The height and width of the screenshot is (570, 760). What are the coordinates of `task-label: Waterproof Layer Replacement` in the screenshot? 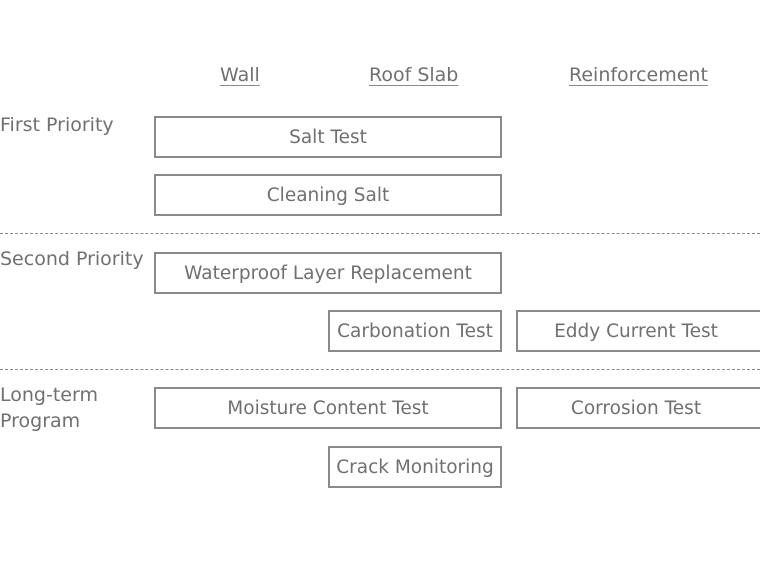 It's located at (328, 273).